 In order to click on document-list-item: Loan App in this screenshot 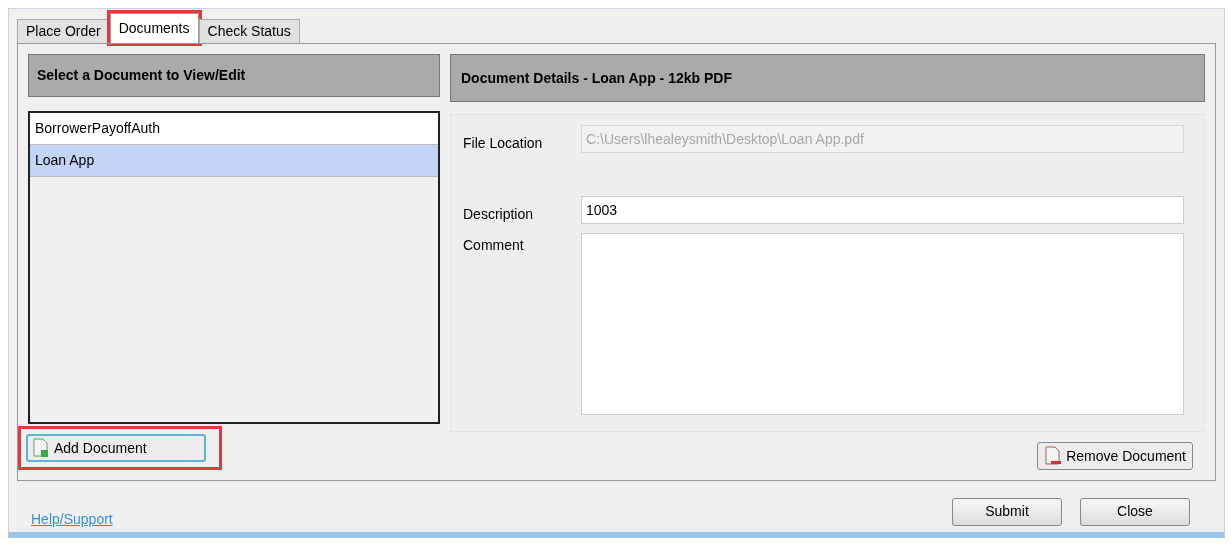, I will do `click(234, 161)`.